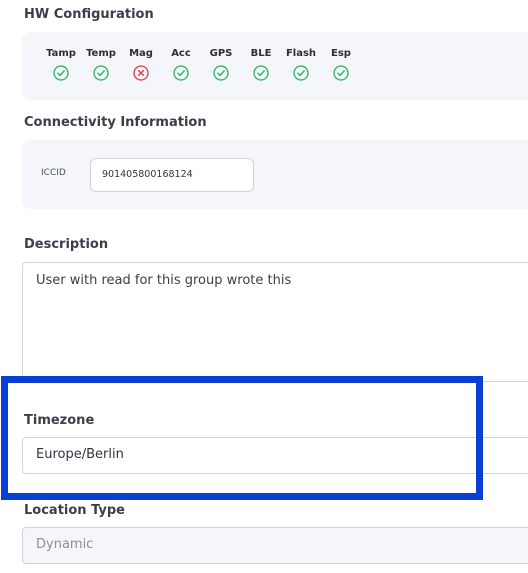 This screenshot has height=573, width=528. I want to click on hw-item-label: Tamp, so click(61, 53).